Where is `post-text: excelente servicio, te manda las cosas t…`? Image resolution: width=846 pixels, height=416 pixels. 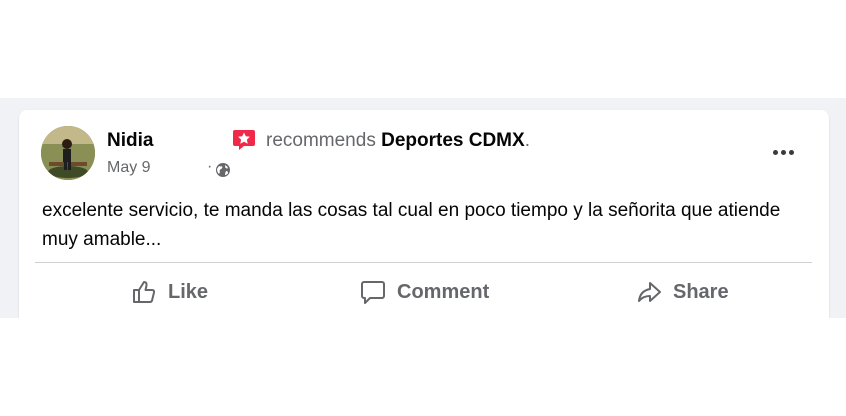 post-text: excelente servicio, te manda las cosas t… is located at coordinates (411, 225).